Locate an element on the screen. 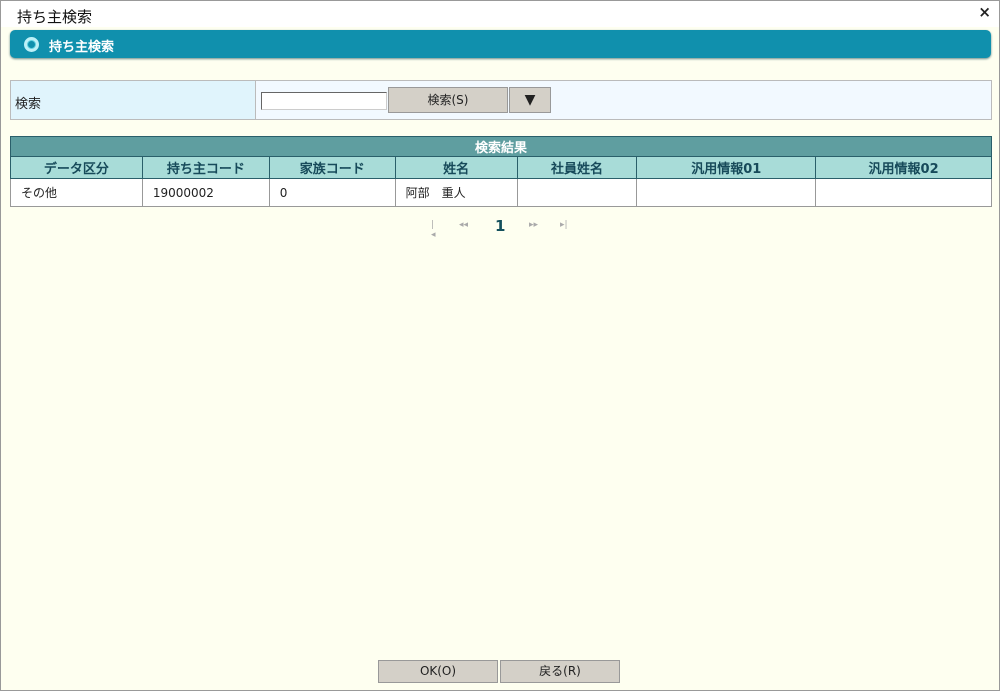  search-label: 検索 is located at coordinates (133, 100).